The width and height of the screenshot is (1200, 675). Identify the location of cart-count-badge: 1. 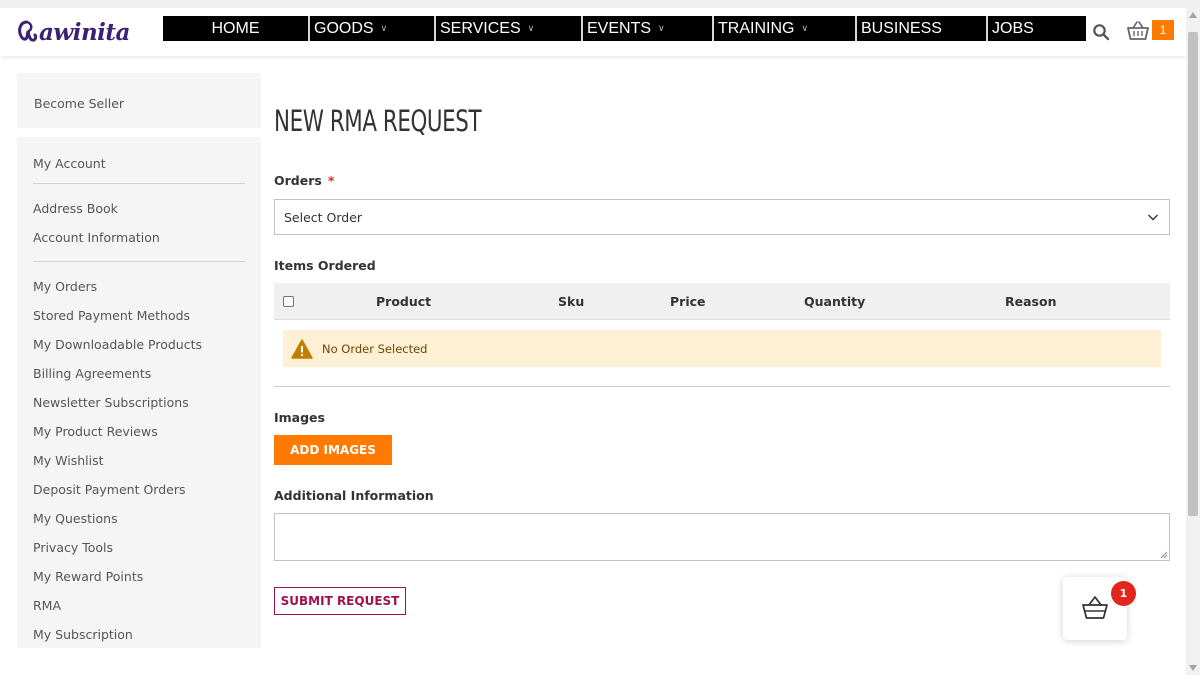
(1163, 30).